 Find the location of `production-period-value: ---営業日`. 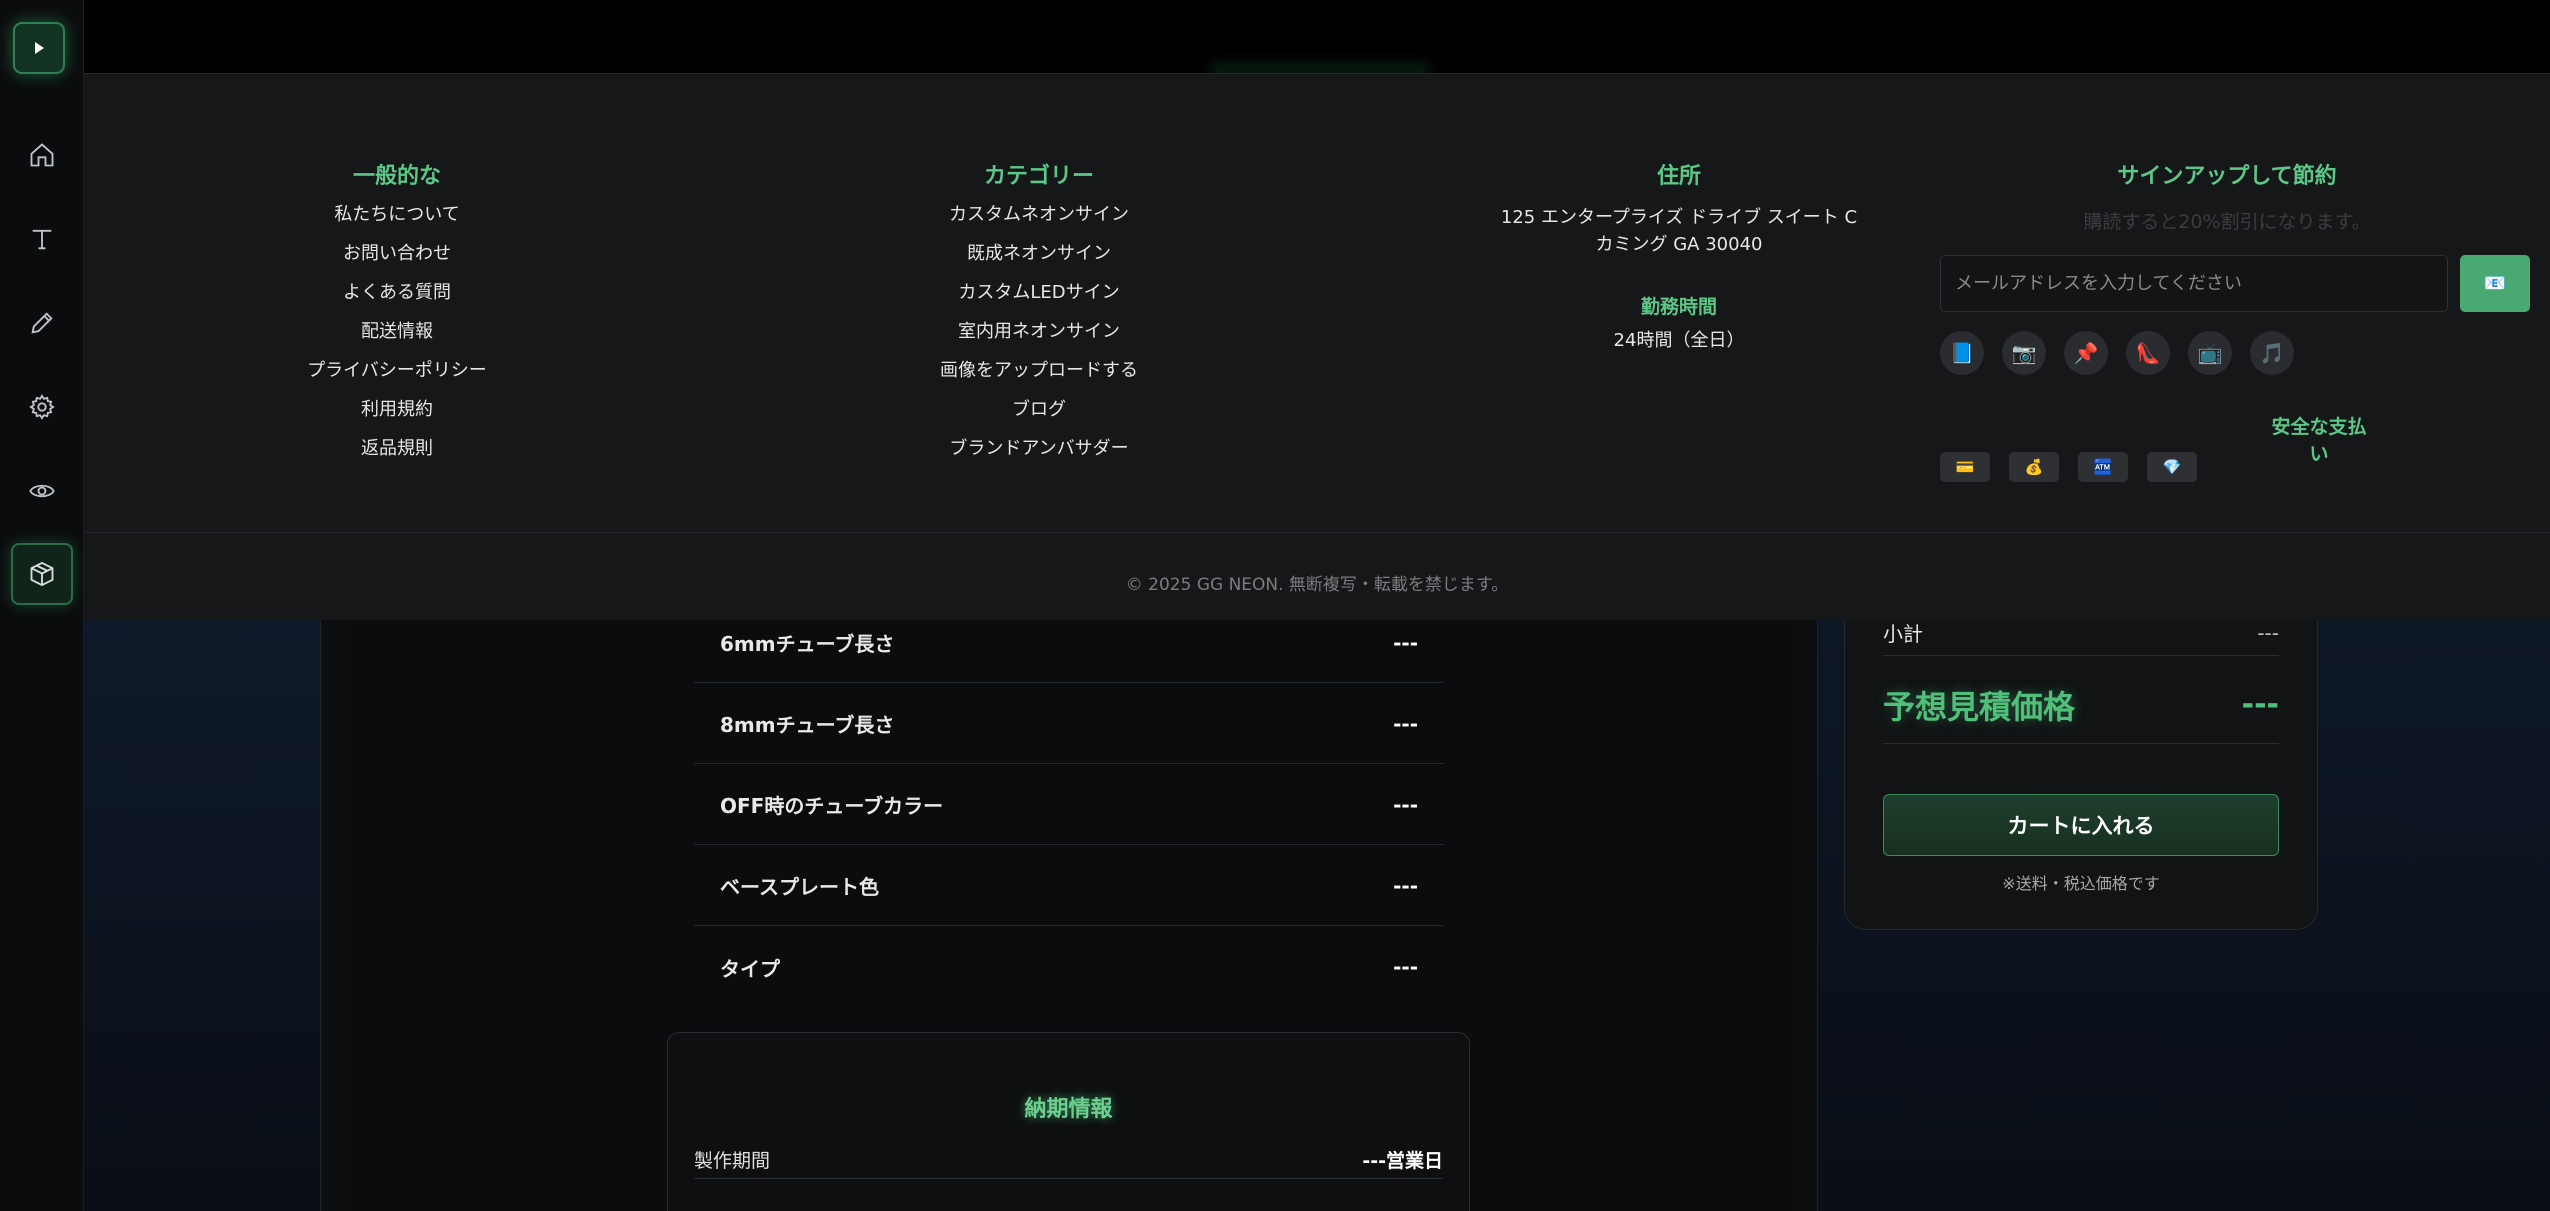

production-period-value: ---営業日 is located at coordinates (1402, 1161).